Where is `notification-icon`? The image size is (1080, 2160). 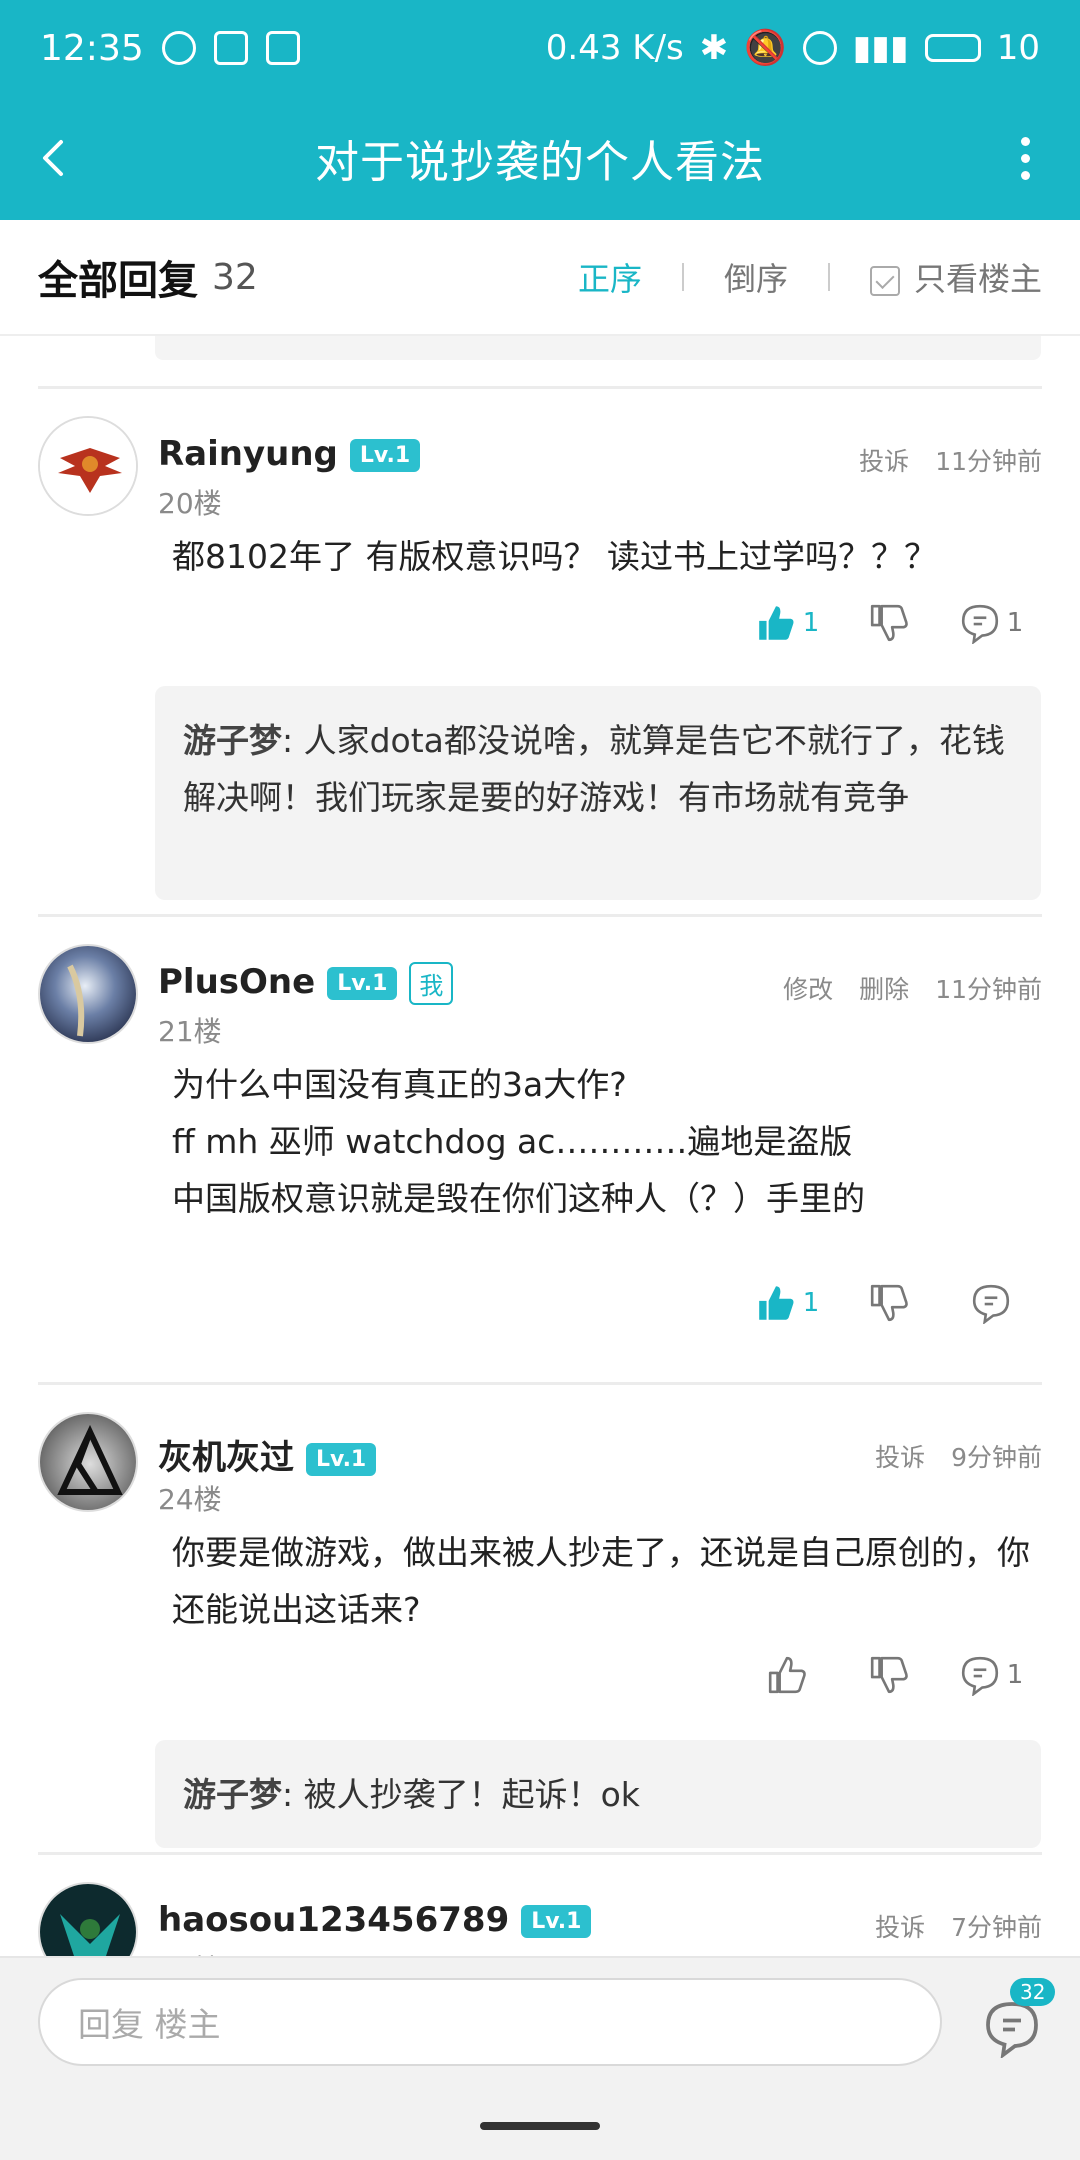
notification-icon is located at coordinates (282, 48).